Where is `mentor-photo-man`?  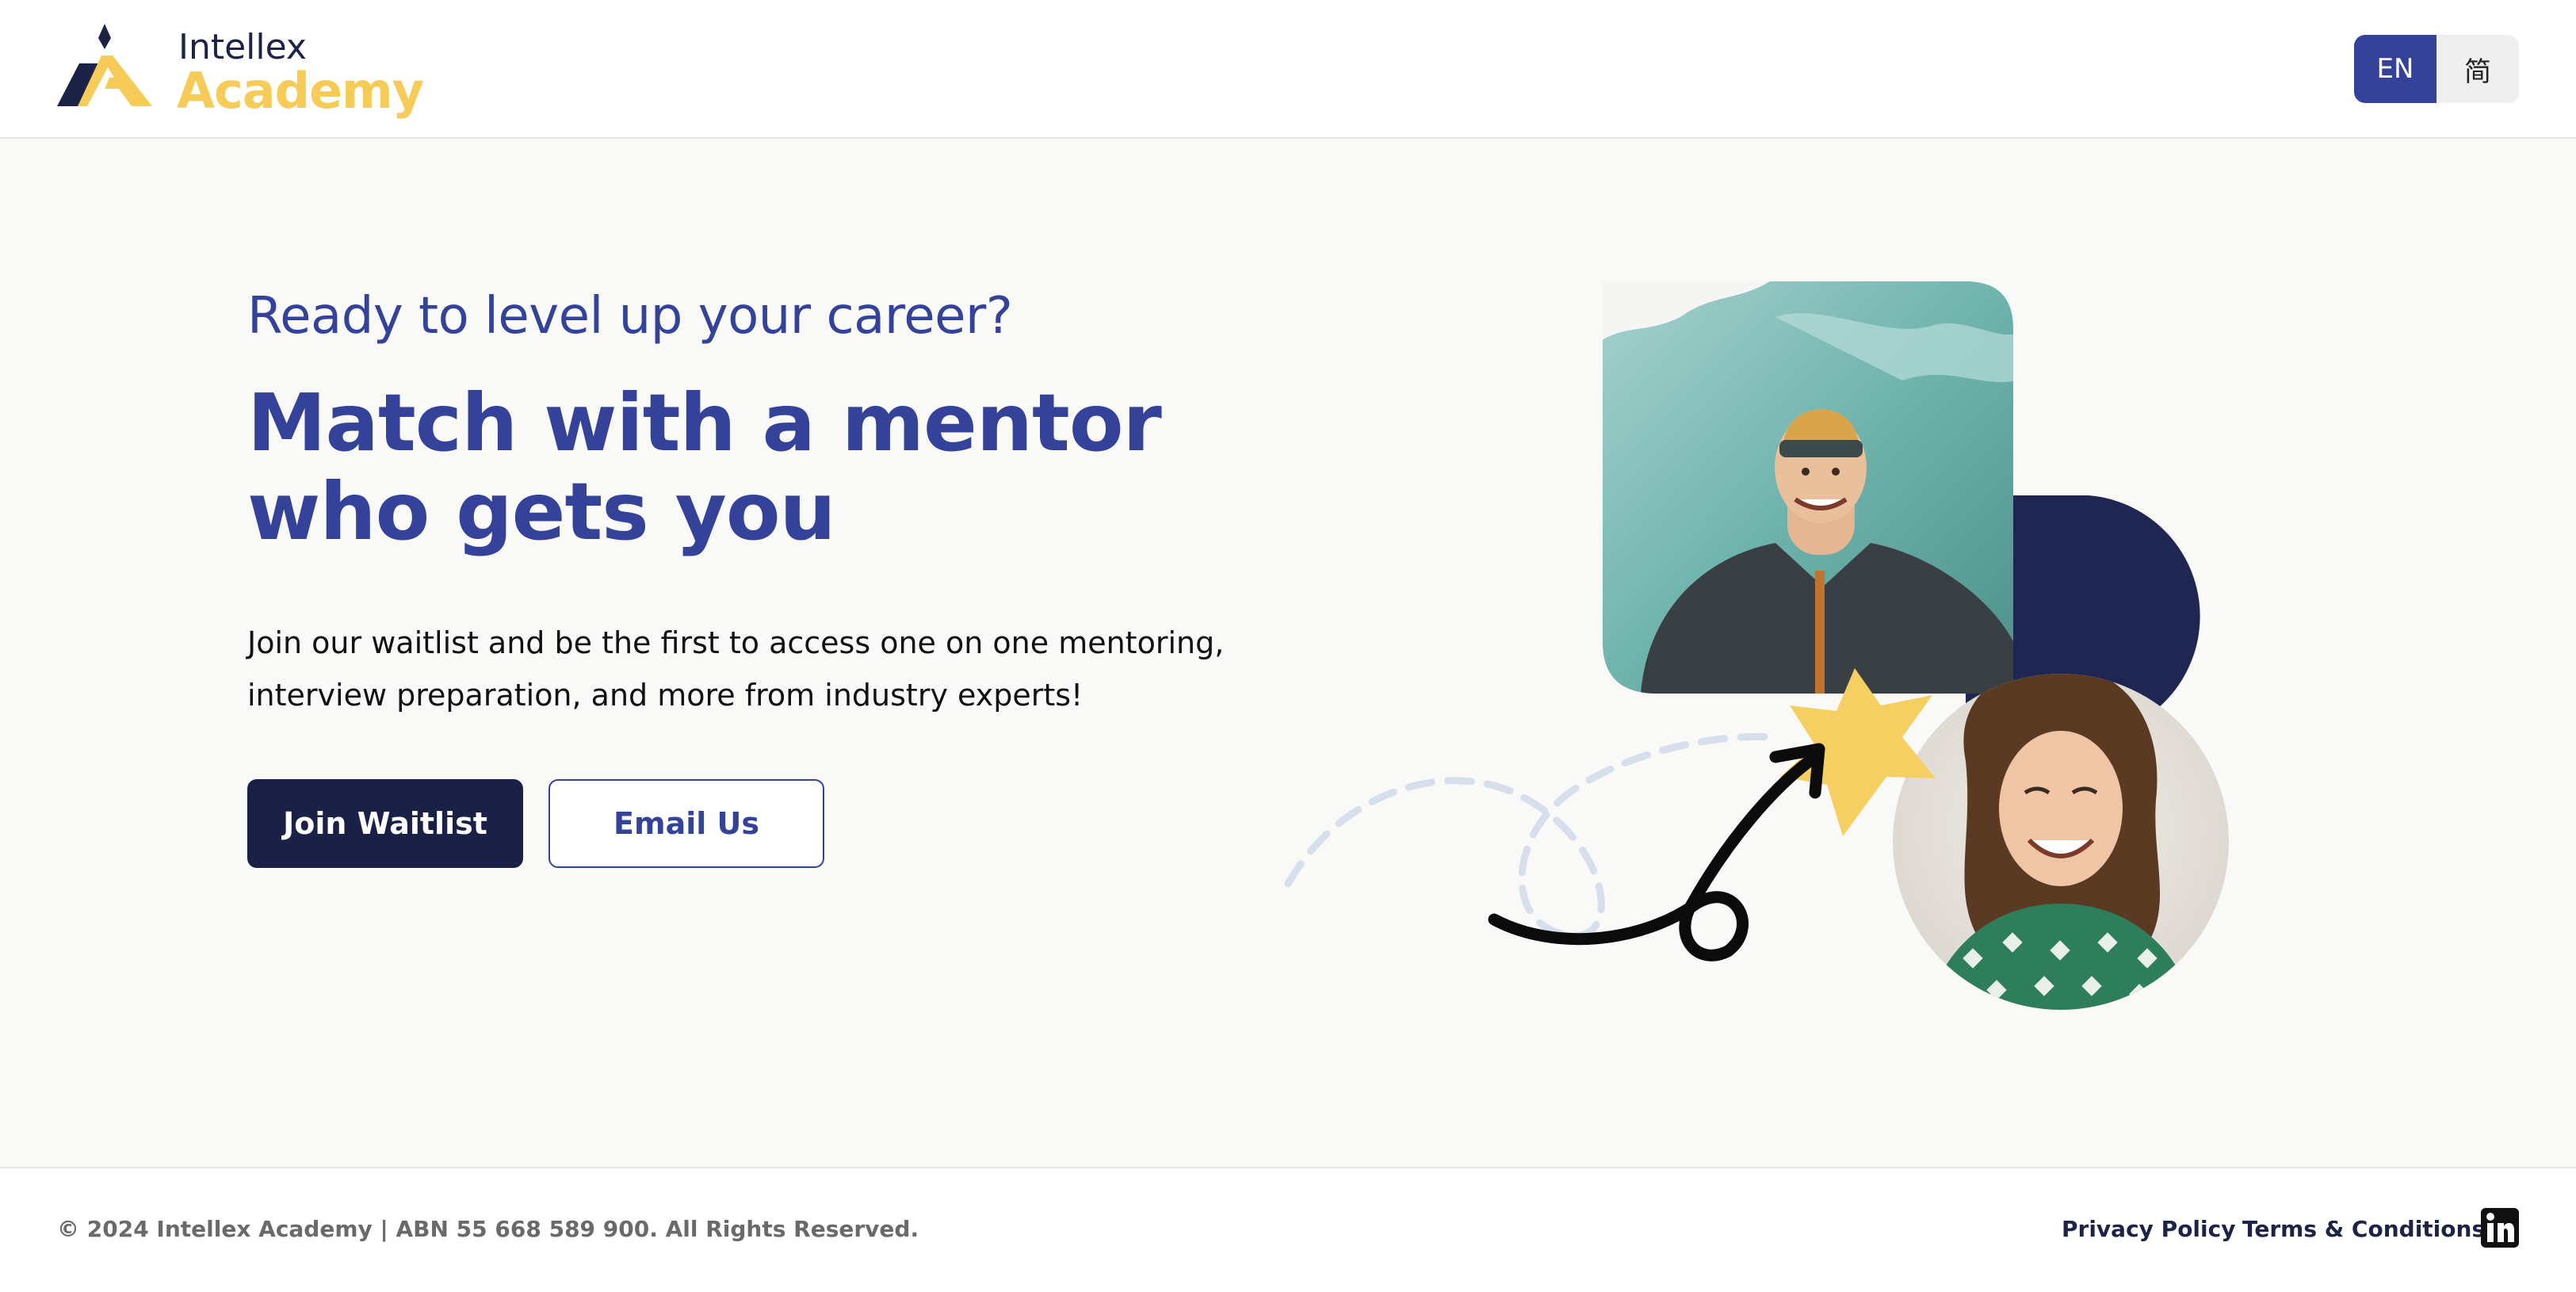 mentor-photo-man is located at coordinates (1808, 487).